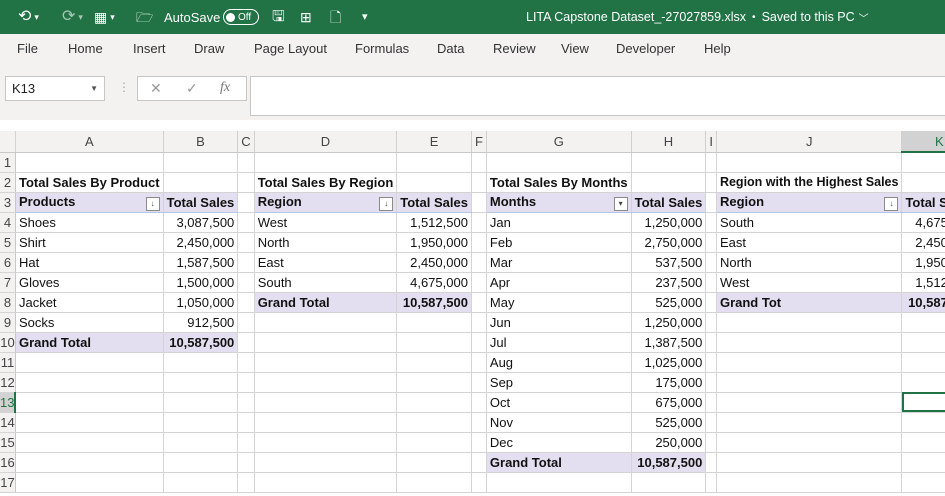 This screenshot has height=496, width=945. Describe the element at coordinates (711, 162) in the screenshot. I see `cell-i1` at that location.